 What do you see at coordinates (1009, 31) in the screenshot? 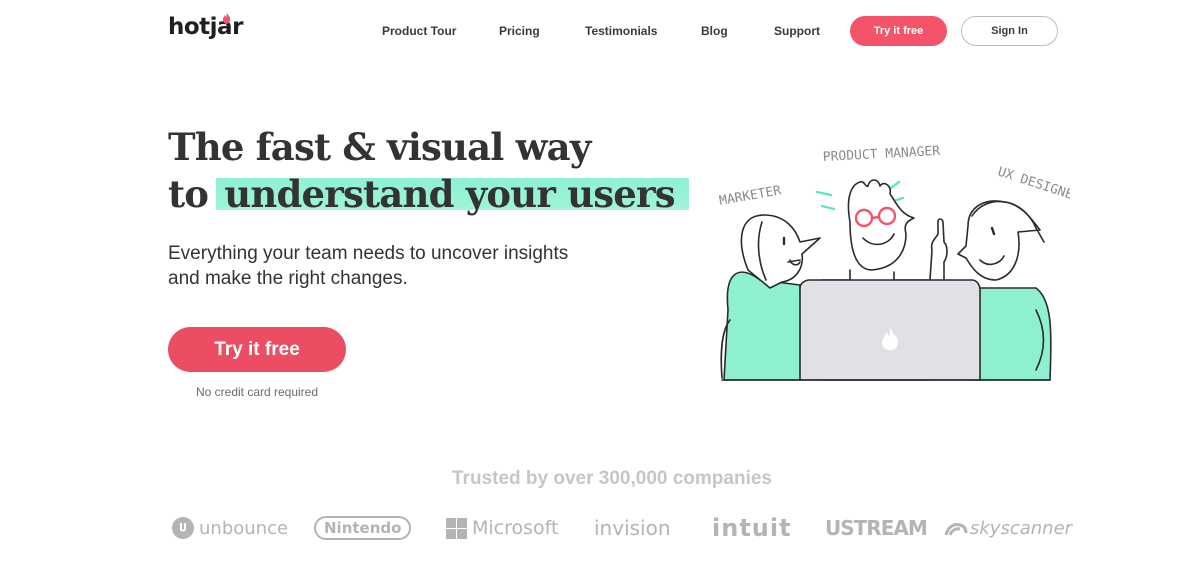
I see `sign-in-button: Sign In` at bounding box center [1009, 31].